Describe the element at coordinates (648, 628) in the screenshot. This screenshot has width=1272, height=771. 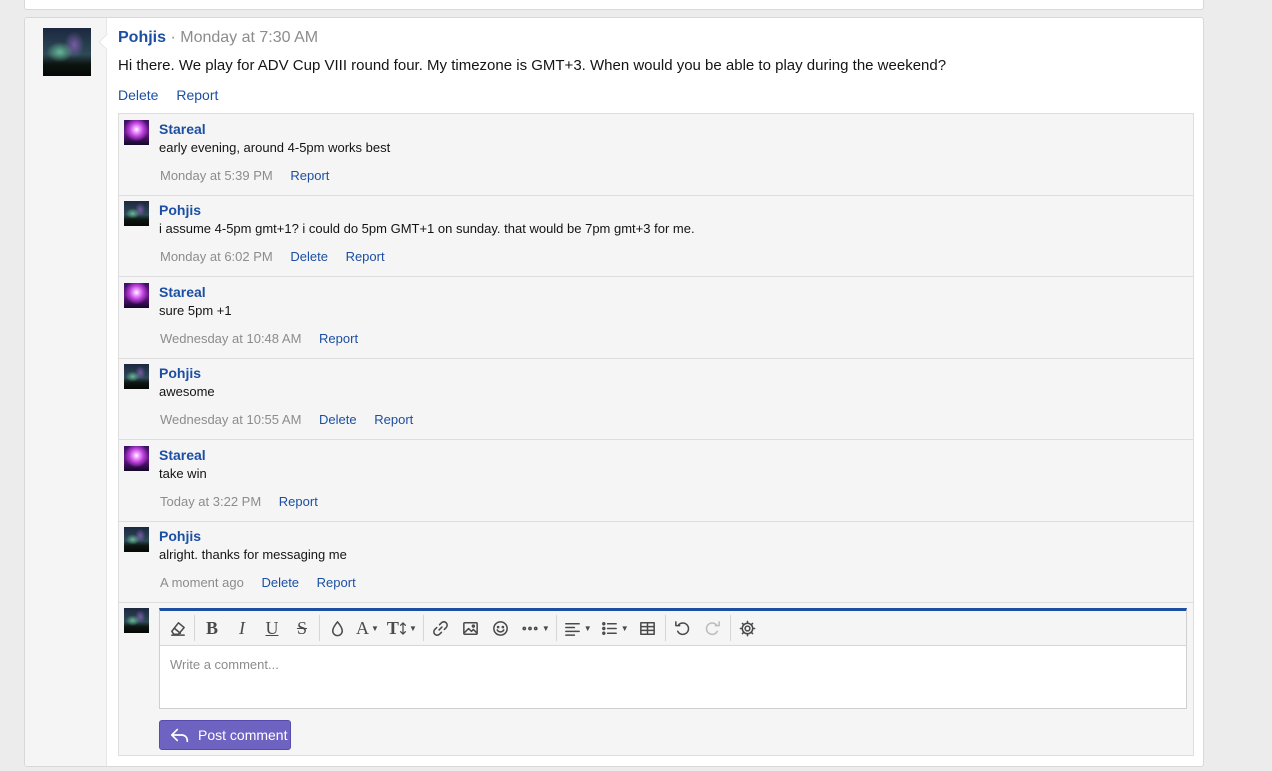
I see `table-icon` at that location.